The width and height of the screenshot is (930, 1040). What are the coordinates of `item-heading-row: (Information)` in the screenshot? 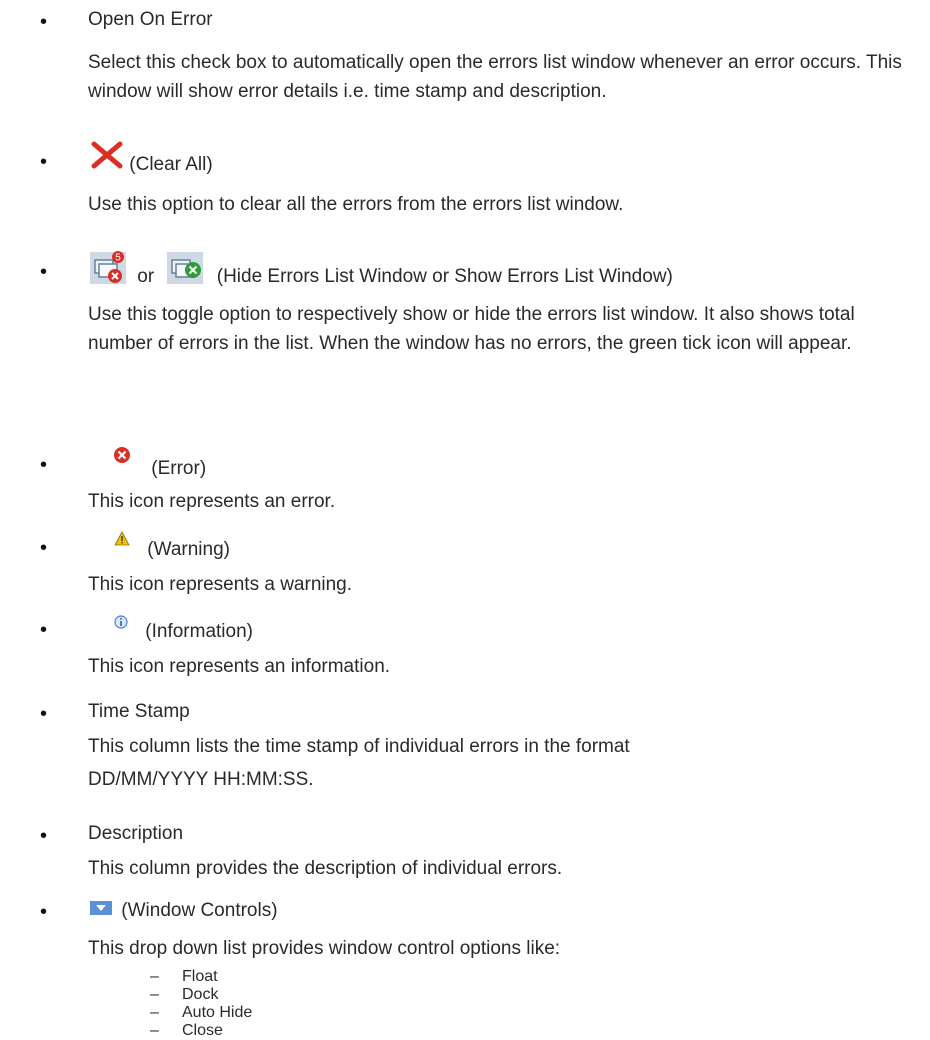 It's located at (170, 627).